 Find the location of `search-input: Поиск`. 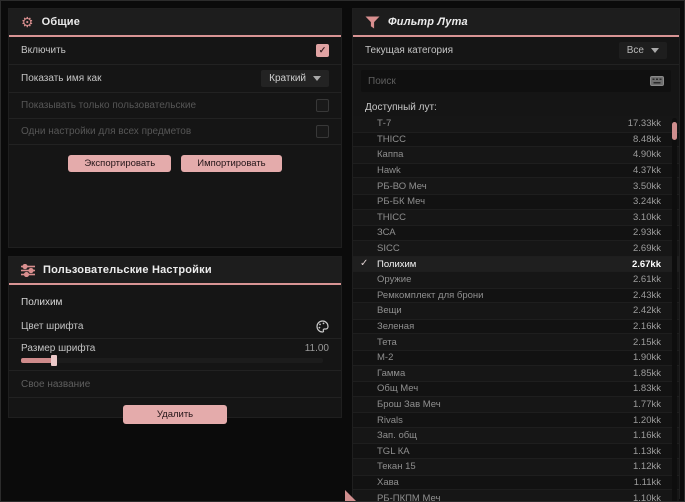

search-input: Поиск is located at coordinates (516, 81).